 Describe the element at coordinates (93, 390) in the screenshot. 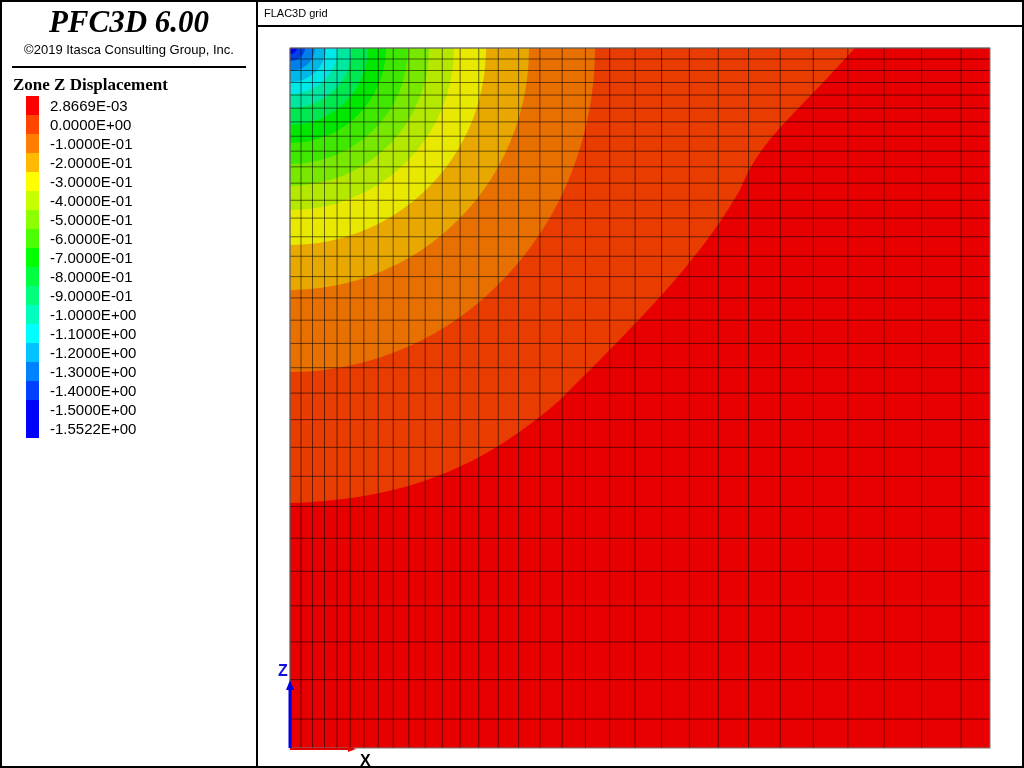

I see `legend-label: -1.4000E+00` at that location.